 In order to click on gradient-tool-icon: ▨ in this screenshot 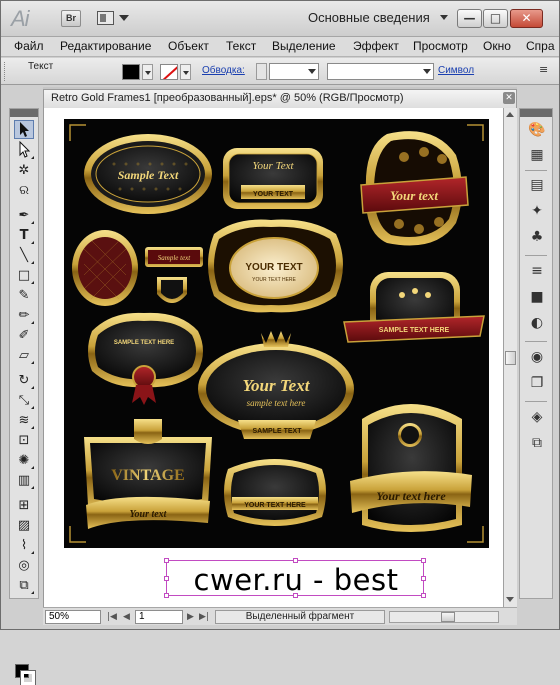, I will do `click(24, 525)`.